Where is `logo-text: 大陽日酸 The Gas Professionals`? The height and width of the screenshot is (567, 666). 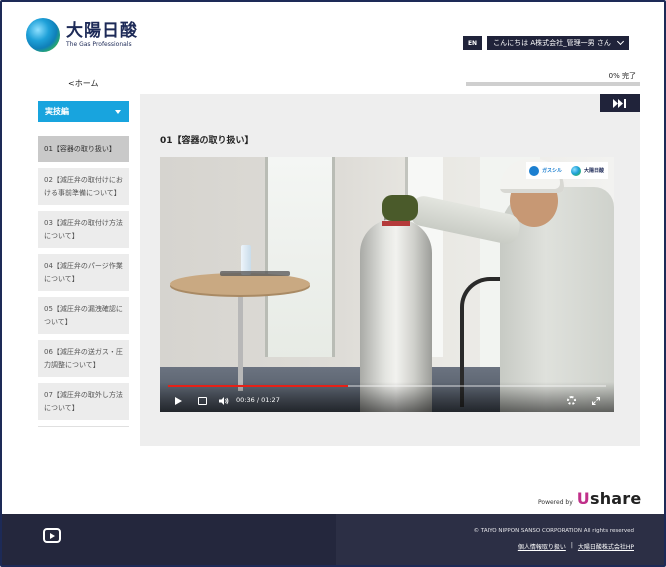 logo-text: 大陽日酸 The Gas Professionals is located at coordinates (102, 35).